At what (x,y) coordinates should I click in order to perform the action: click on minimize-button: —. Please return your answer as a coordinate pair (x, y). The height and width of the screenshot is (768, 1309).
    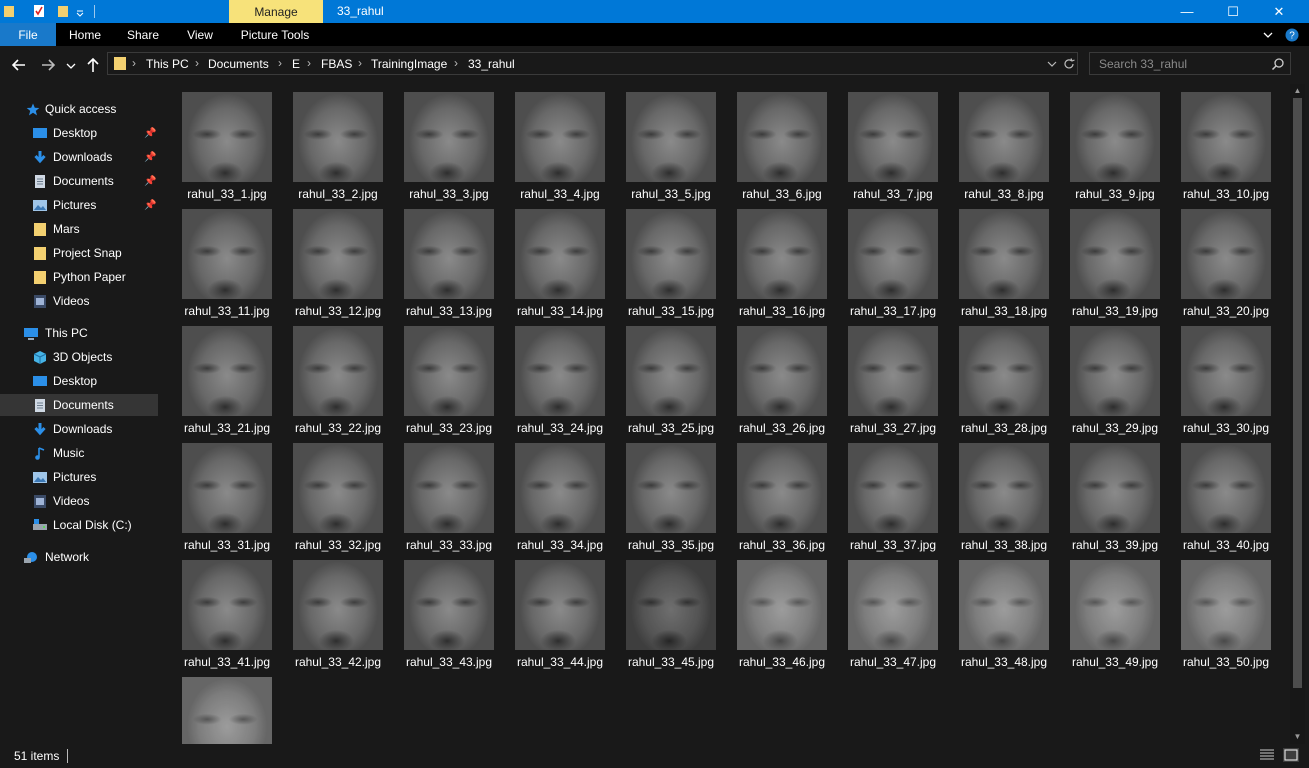
    Looking at the image, I should click on (1187, 11).